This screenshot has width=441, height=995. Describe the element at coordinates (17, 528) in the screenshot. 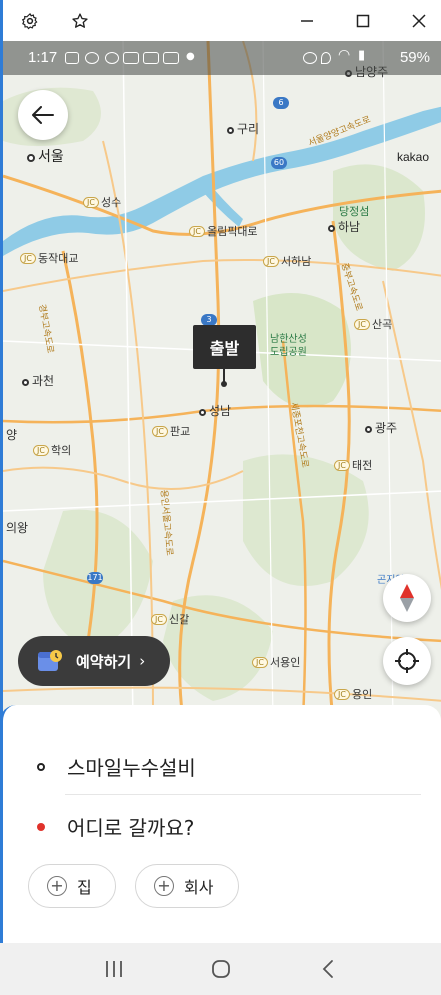

I see `place-label: 의왕` at that location.